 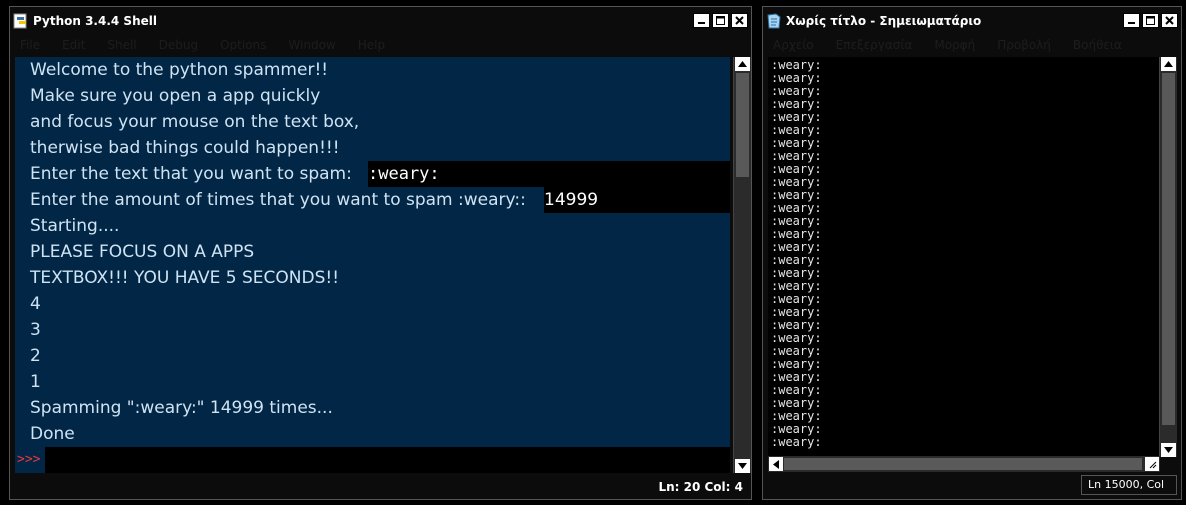 What do you see at coordinates (372, 148) in the screenshot?
I see `shell-line: therwise bad things could happen!!!` at bounding box center [372, 148].